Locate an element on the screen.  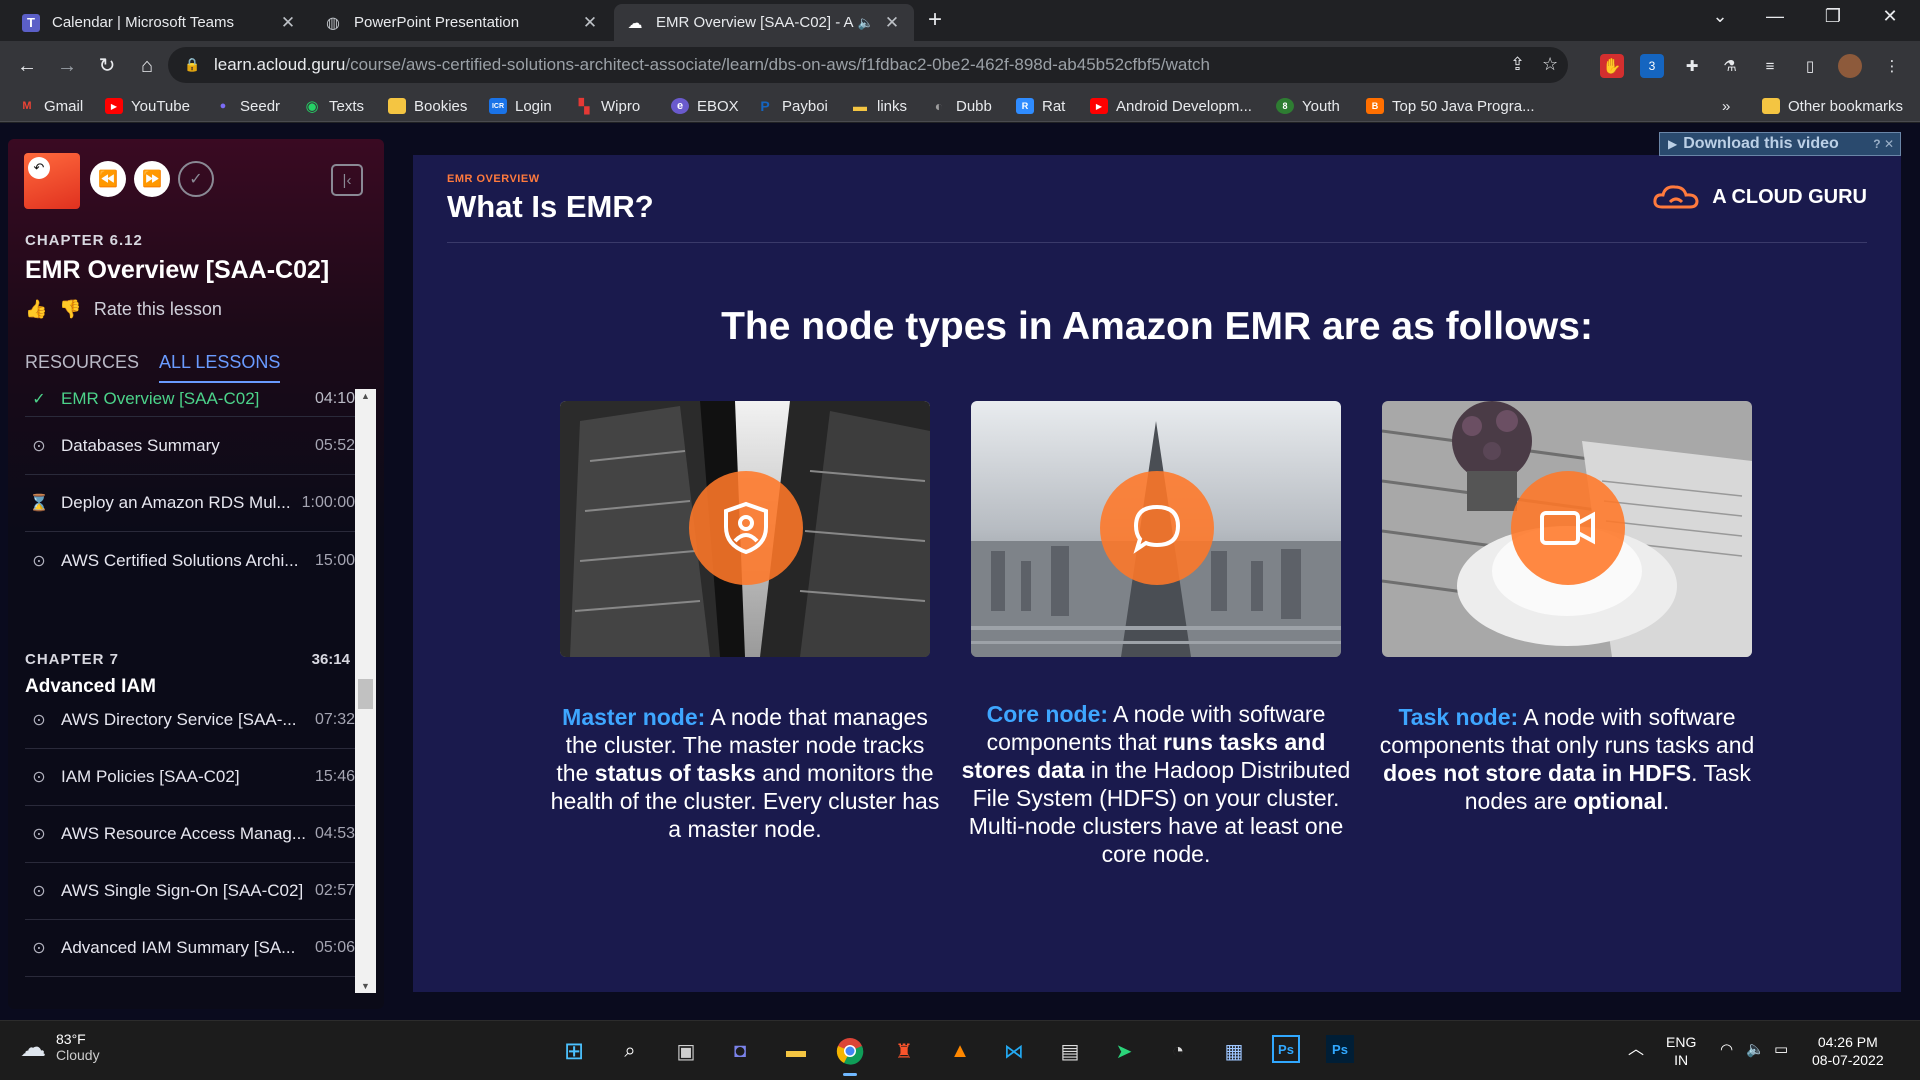
bookmark-dubb: ◐ Dubb is located at coordinates (961, 106).